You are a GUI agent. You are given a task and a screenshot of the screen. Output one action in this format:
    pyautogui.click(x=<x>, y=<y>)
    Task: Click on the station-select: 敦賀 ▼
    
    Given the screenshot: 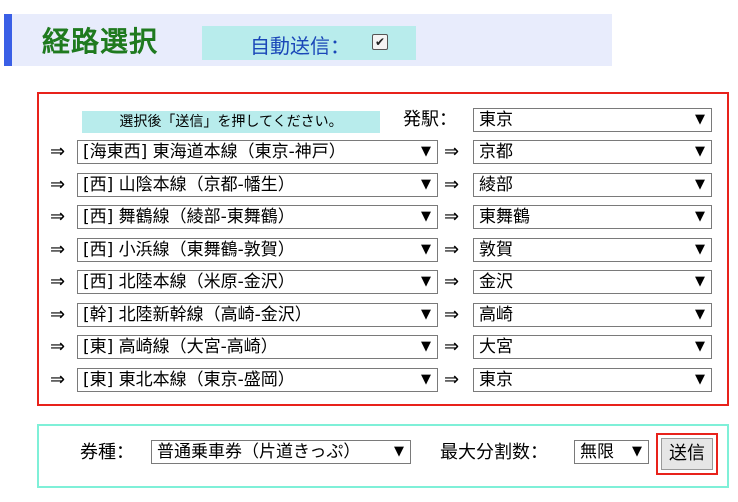 What is the action you would take?
    pyautogui.click(x=592, y=250)
    